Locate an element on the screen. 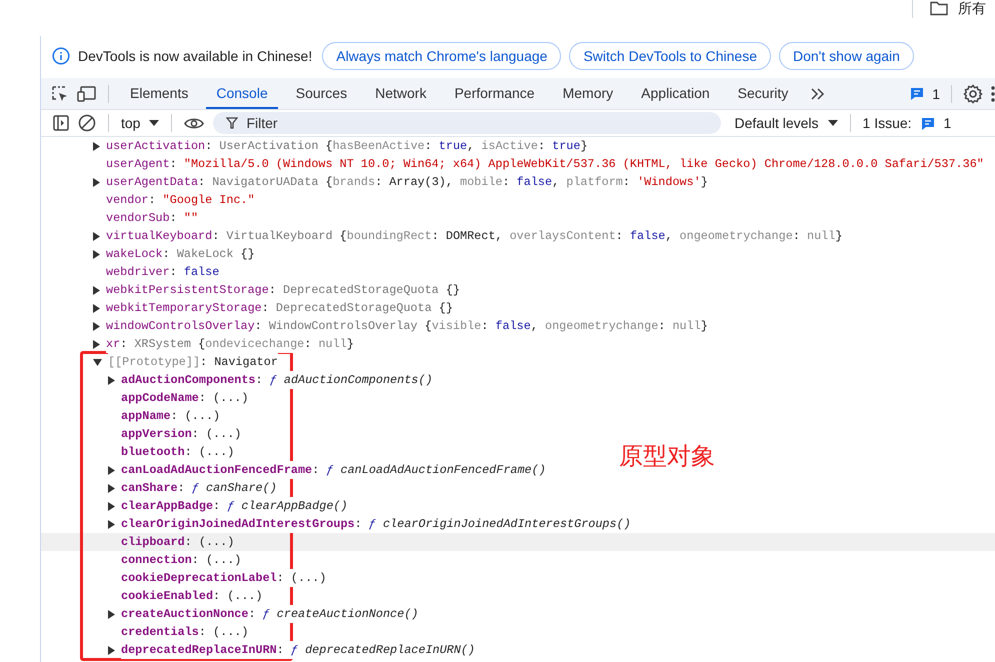 The image size is (995, 662). infobar-button: Switch DevTools to Chinese is located at coordinates (670, 56).